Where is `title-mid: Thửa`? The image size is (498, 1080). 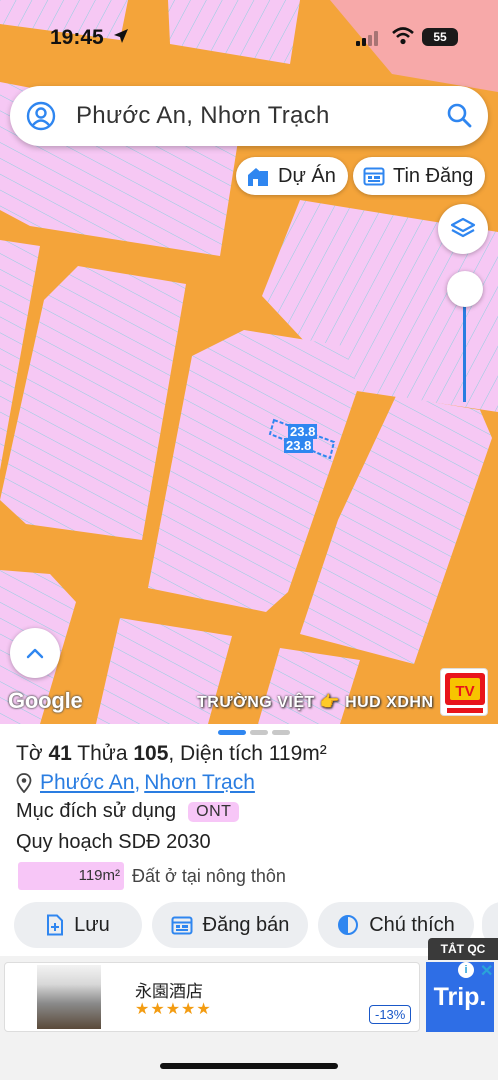 title-mid: Thửa is located at coordinates (102, 753).